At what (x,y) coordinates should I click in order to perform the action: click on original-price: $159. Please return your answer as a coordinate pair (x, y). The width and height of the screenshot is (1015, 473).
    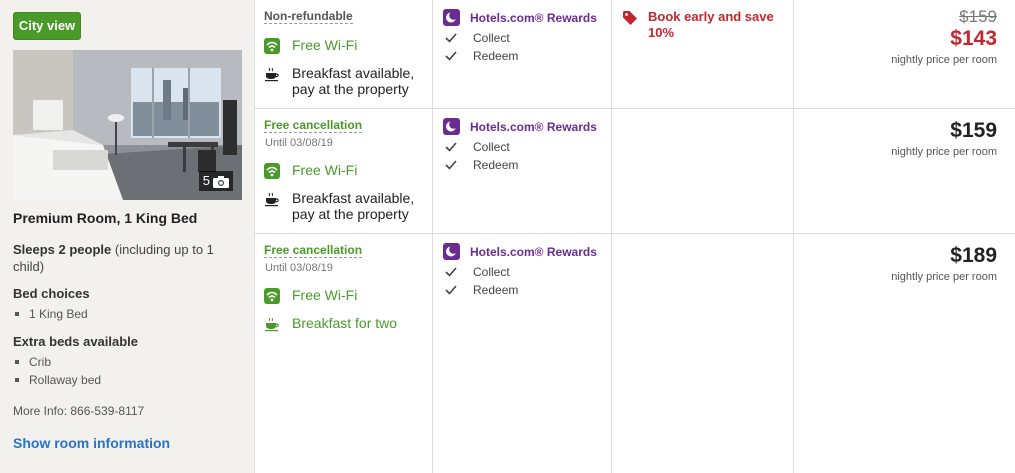
    Looking at the image, I should click on (978, 16).